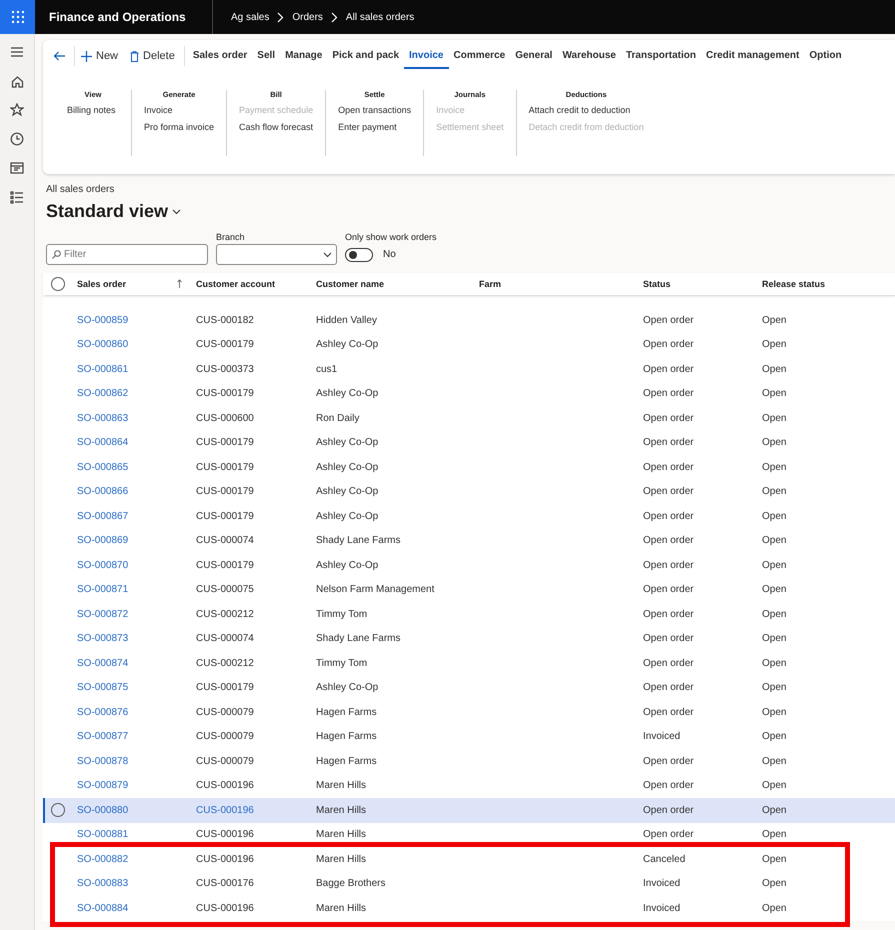 Image resolution: width=895 pixels, height=930 pixels. I want to click on table-row: SO-000865 CUS-000179 Ashley Co-Op Open order Open, so click(469, 467).